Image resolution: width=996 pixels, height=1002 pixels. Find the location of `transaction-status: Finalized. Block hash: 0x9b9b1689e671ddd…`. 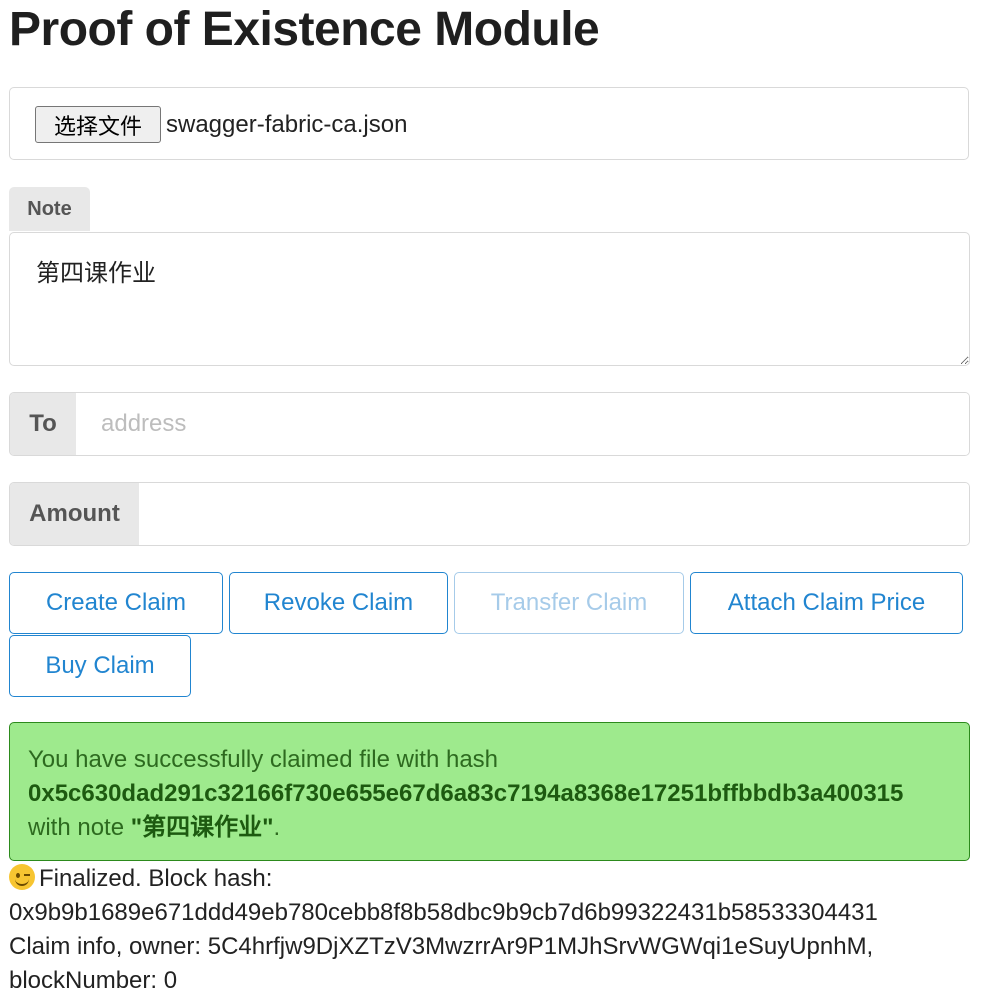

transaction-status: Finalized. Block hash: 0x9b9b1689e671ddd… is located at coordinates (494, 930).